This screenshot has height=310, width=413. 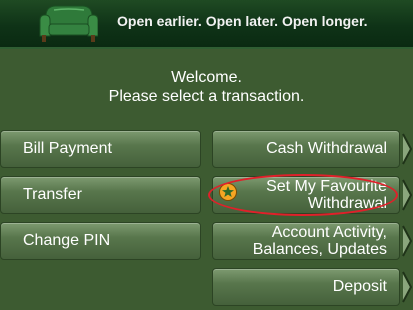 I want to click on welcome-message: Welcome. Please select a transaction., so click(x=206, y=87).